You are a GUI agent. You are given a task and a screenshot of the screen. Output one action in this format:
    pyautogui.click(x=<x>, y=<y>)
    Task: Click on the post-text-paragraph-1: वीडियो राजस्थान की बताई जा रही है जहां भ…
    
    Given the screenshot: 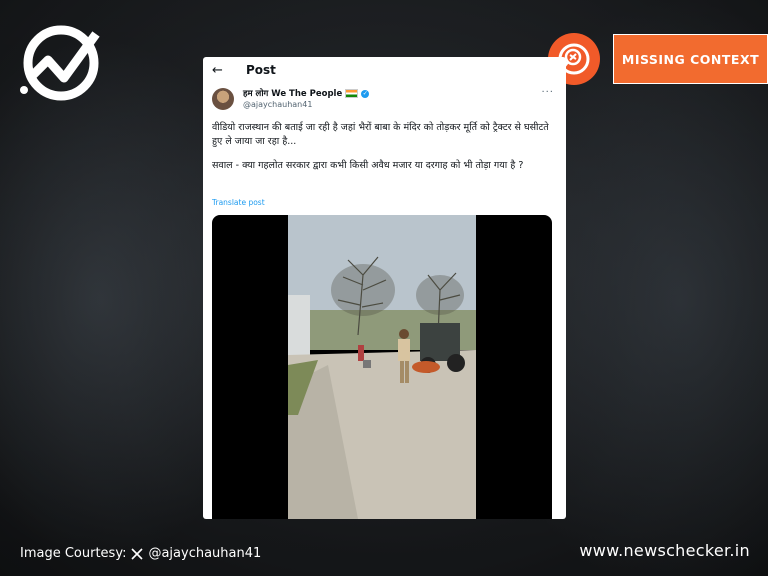 What is the action you would take?
    pyautogui.click(x=380, y=134)
    